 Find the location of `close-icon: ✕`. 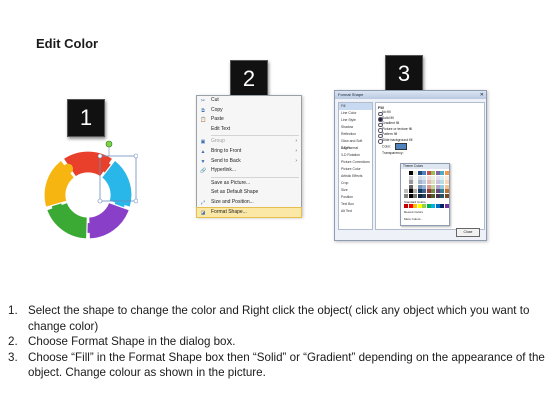

close-icon: ✕ is located at coordinates (482, 95).